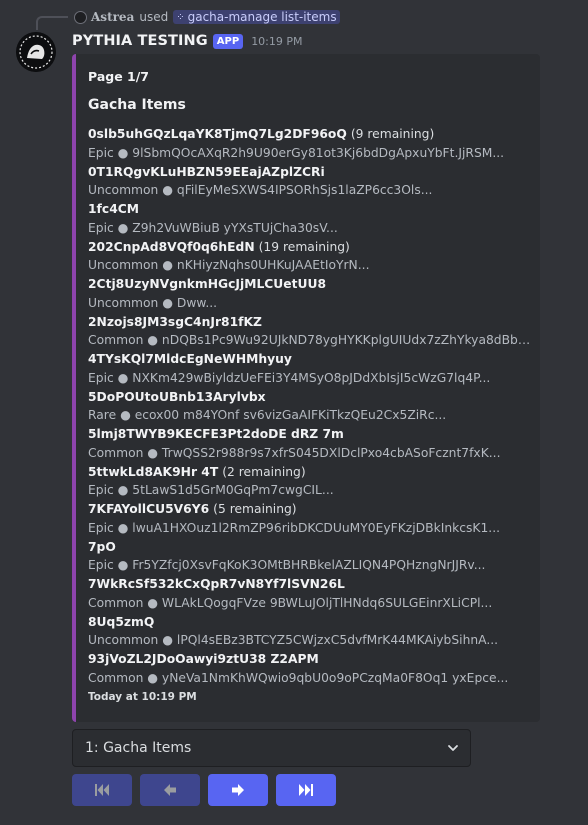 The image size is (588, 825). What do you see at coordinates (52, 23) in the screenshot?
I see `reply-connector` at bounding box center [52, 23].